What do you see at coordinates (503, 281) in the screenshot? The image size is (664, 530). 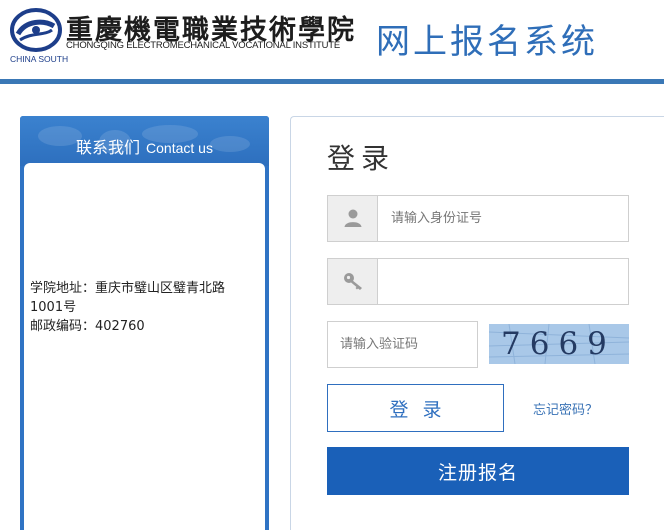 I see `password-input` at bounding box center [503, 281].